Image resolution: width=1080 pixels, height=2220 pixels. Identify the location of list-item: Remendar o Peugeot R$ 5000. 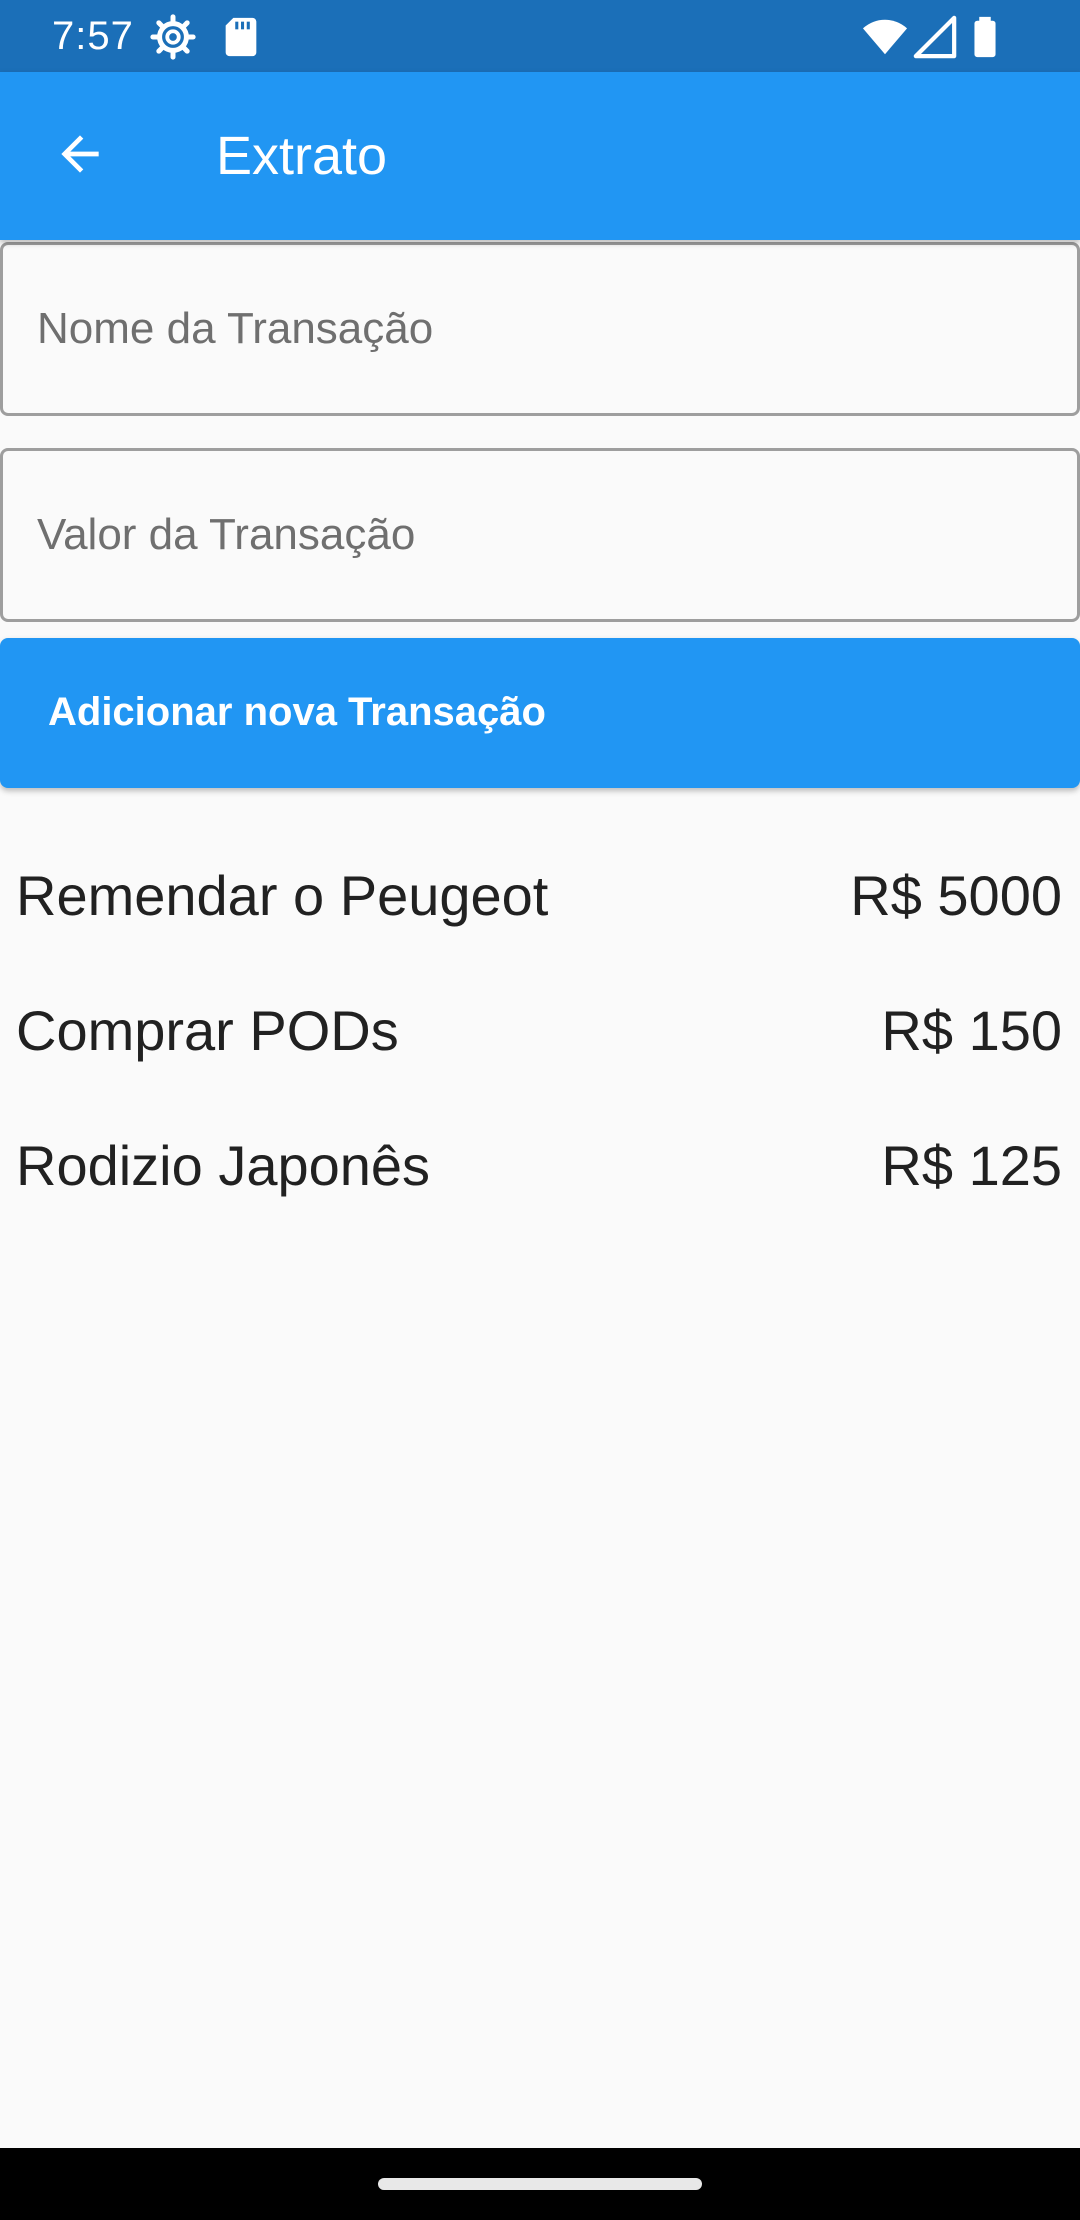
(540, 907).